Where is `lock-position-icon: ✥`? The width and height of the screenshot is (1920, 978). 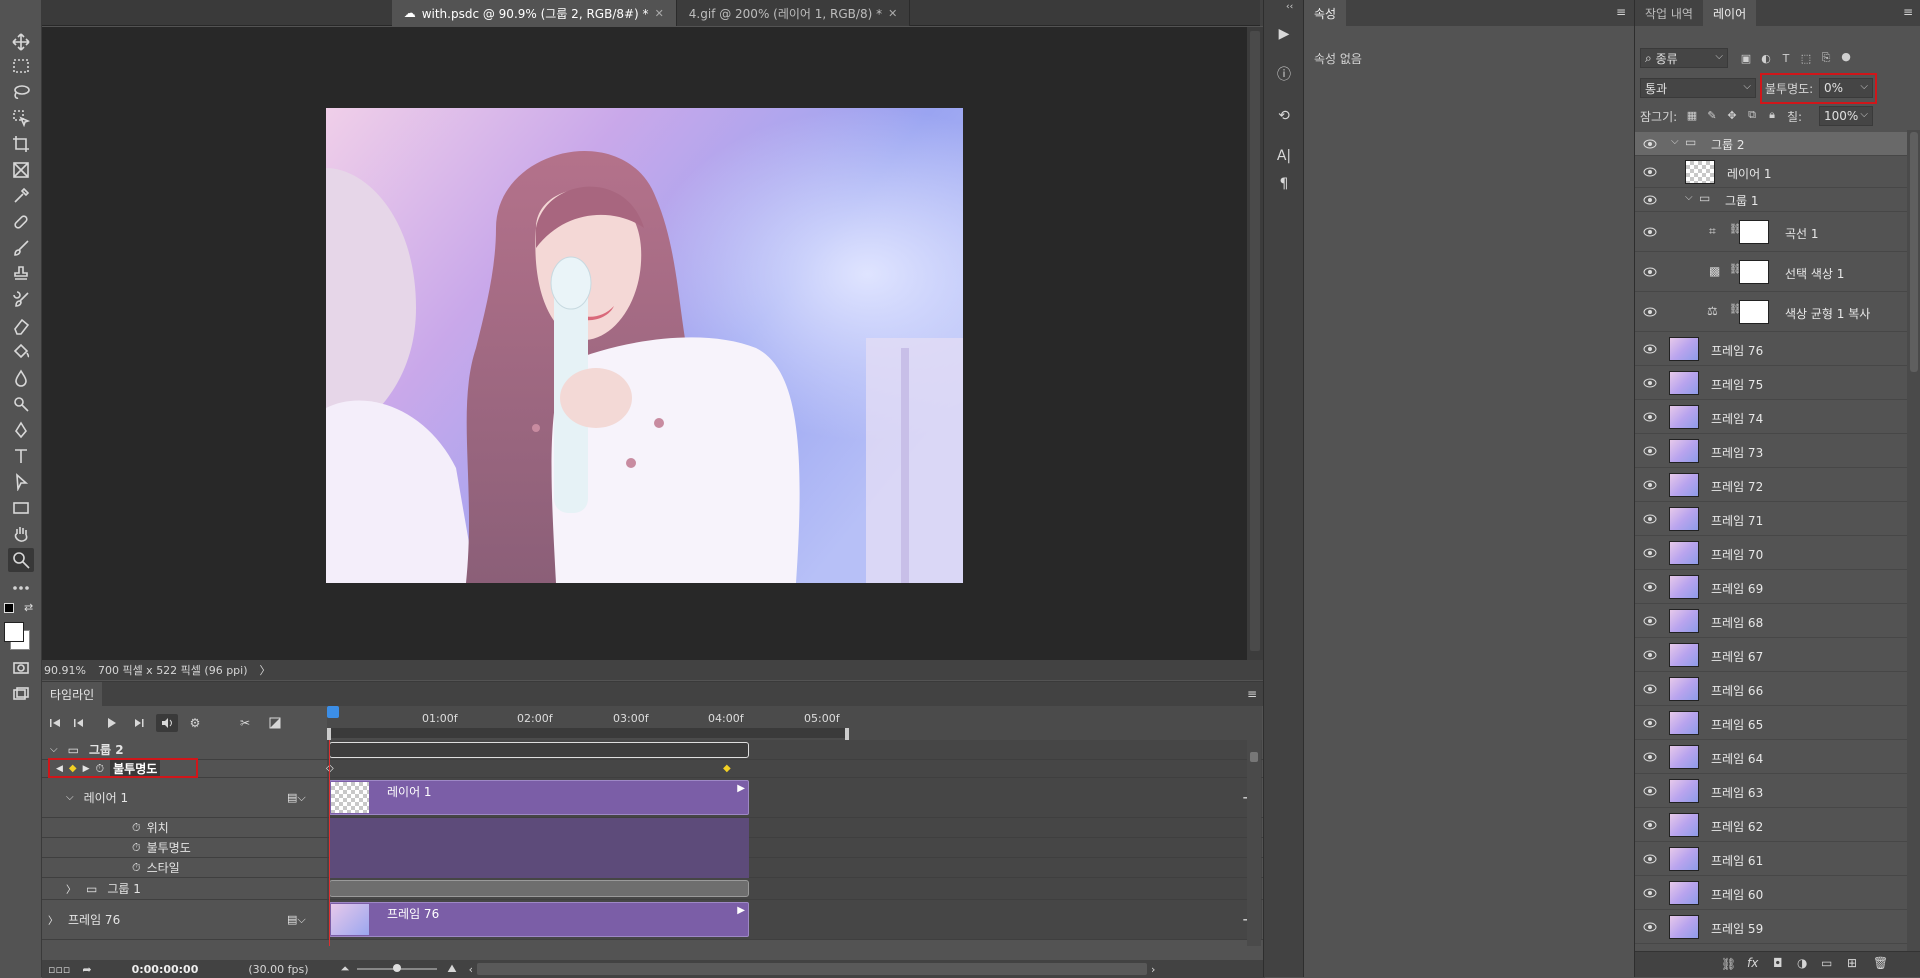 lock-position-icon: ✥ is located at coordinates (1732, 115).